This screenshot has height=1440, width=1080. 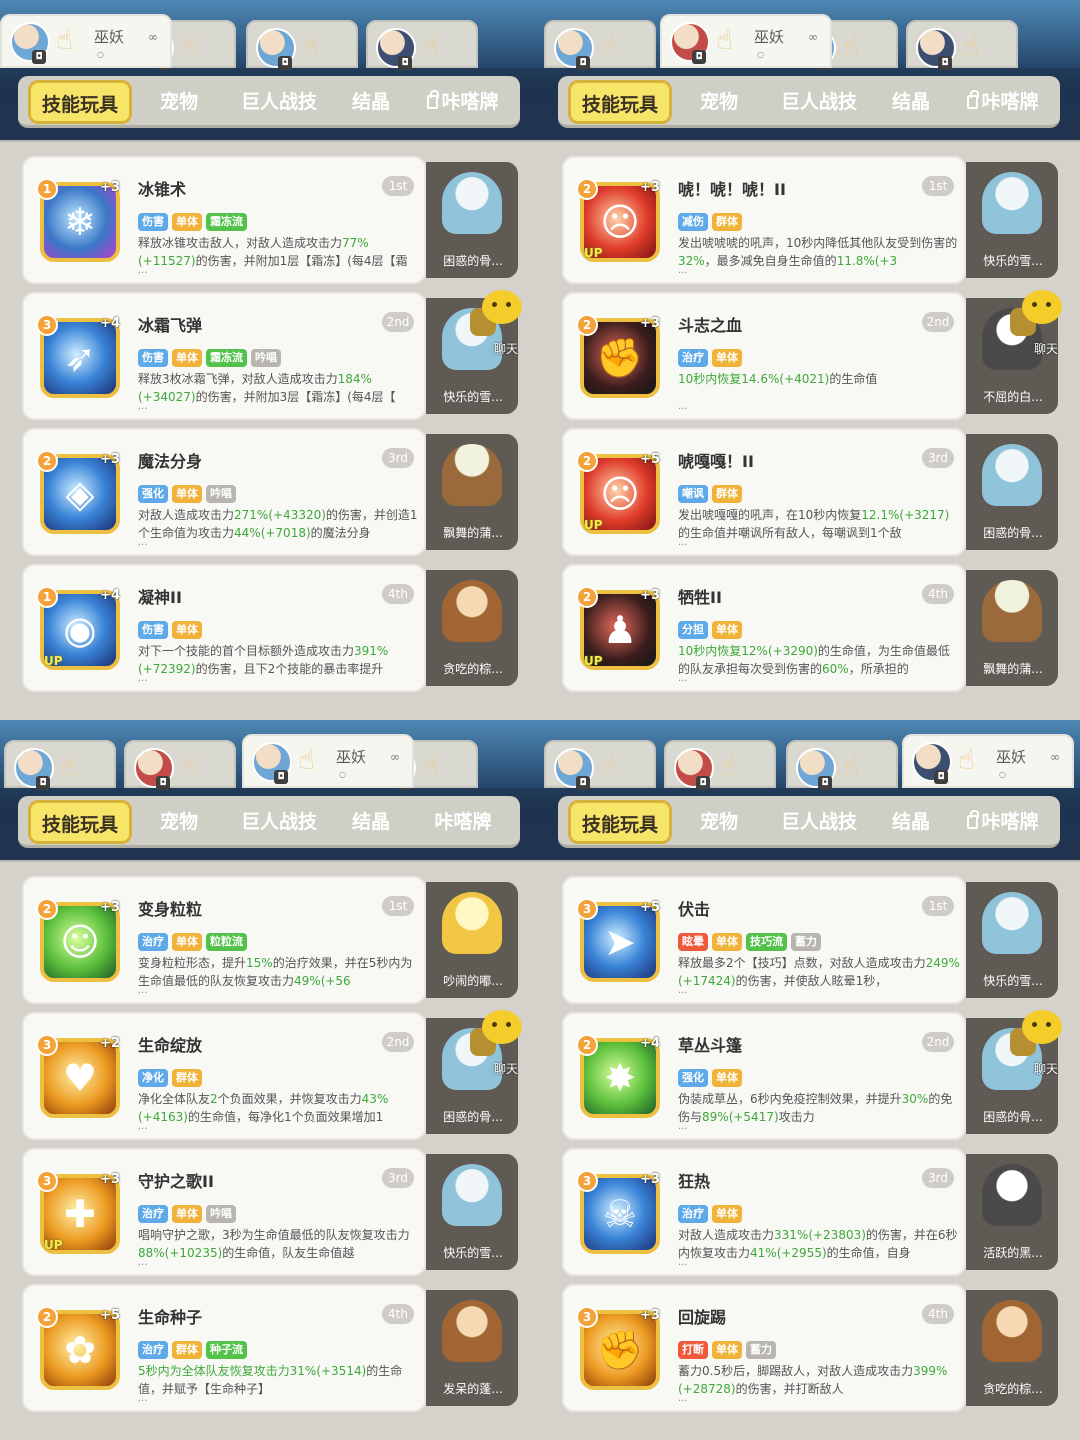 What do you see at coordinates (693, 1078) in the screenshot?
I see `skill-tag: 强化` at bounding box center [693, 1078].